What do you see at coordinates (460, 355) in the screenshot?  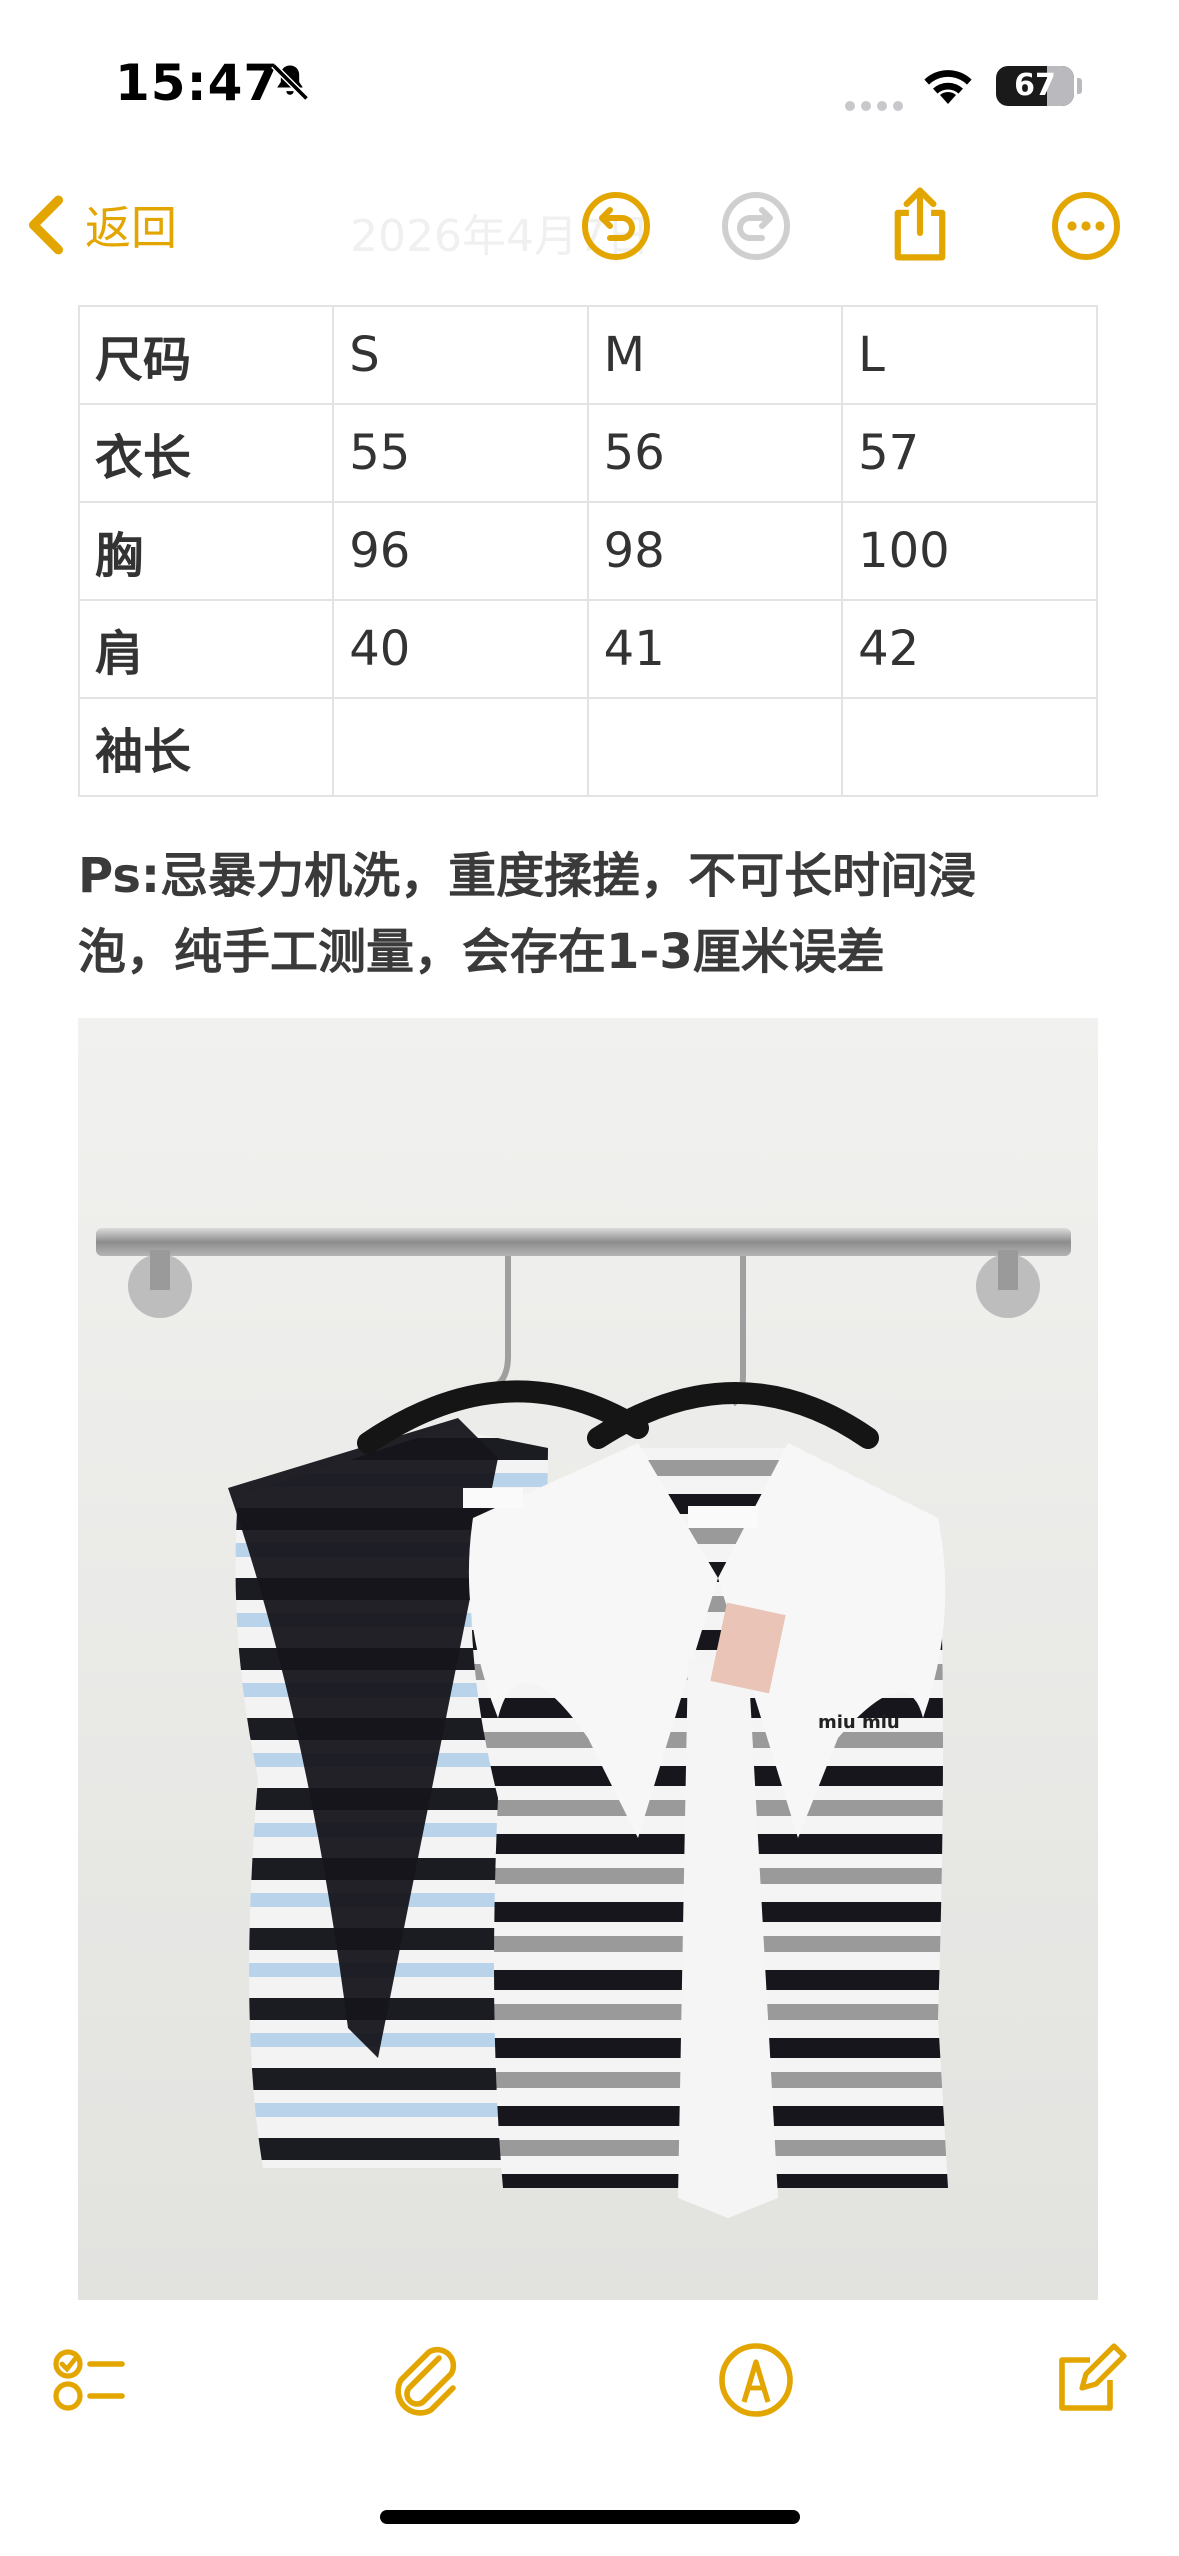 I see `table-cell: S` at bounding box center [460, 355].